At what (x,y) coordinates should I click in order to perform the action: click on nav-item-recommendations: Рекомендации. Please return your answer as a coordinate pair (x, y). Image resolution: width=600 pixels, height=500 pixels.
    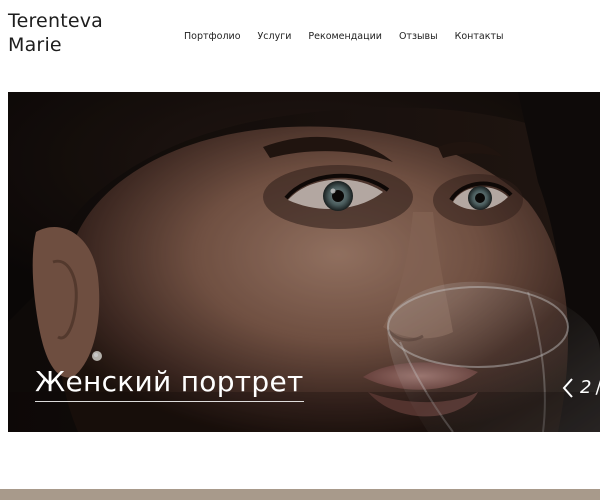
    Looking at the image, I should click on (345, 37).